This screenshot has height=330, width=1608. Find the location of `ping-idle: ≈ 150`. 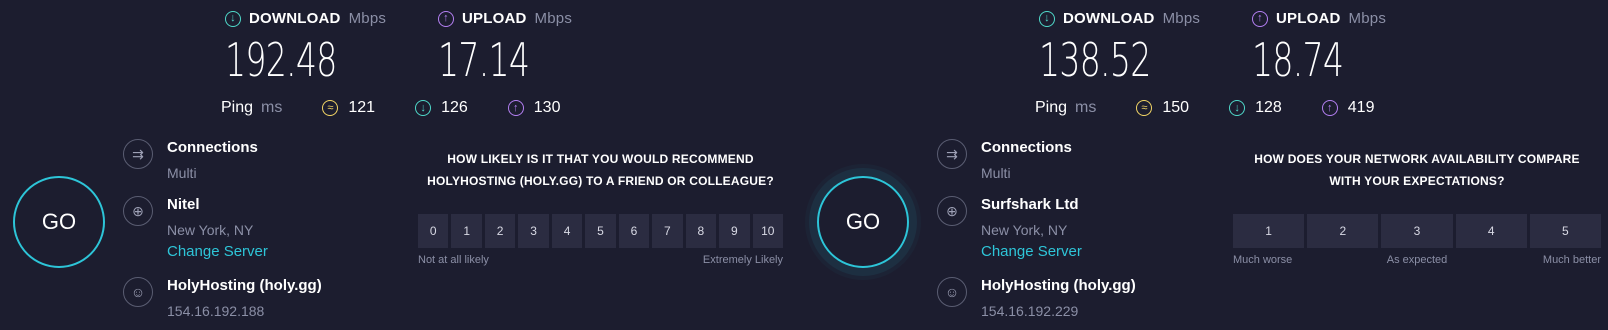

ping-idle: ≈ 150 is located at coordinates (1162, 108).